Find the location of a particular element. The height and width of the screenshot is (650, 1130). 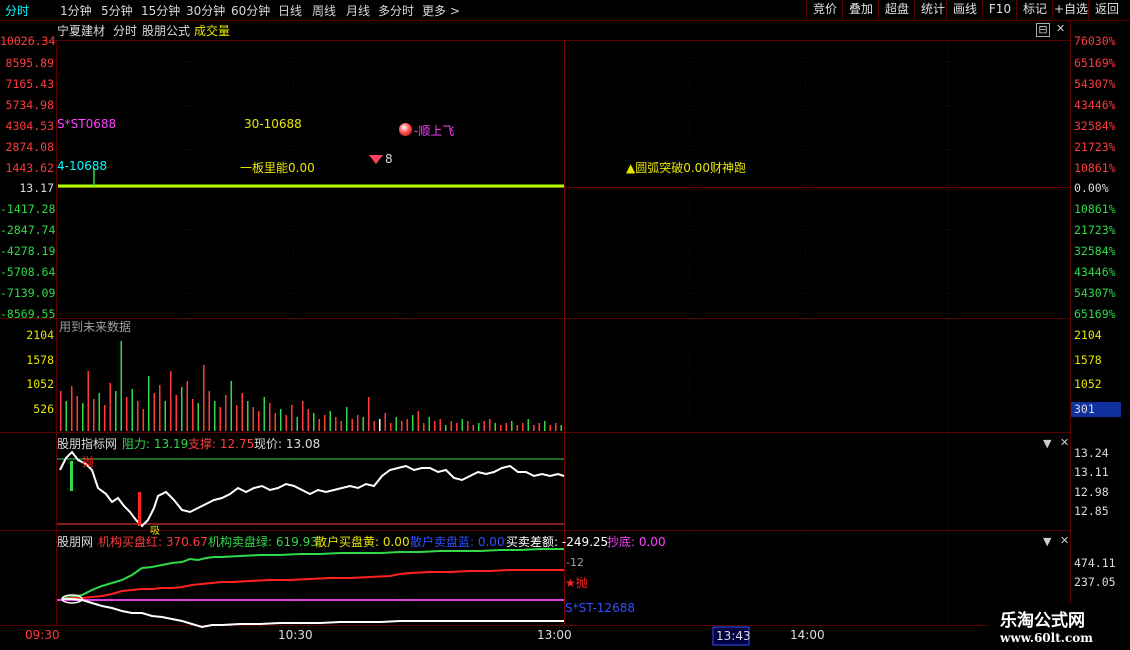

chart-mode: 分时 is located at coordinates (125, 31).